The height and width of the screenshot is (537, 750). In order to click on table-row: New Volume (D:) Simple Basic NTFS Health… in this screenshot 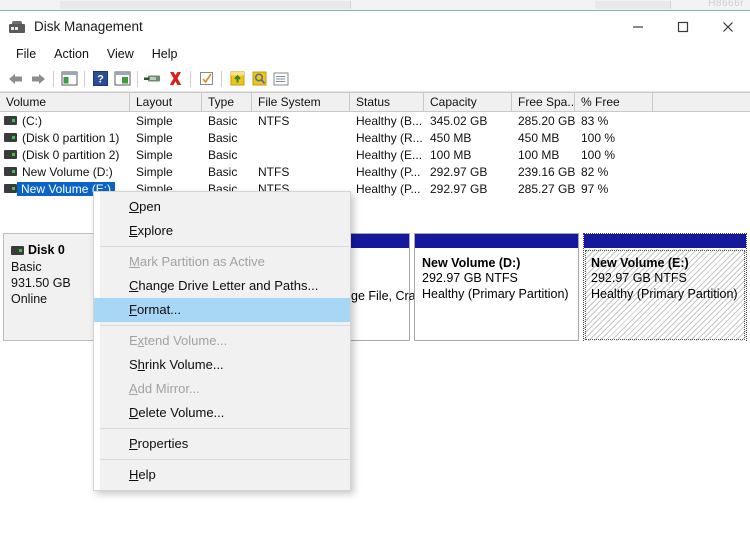, I will do `click(375, 171)`.